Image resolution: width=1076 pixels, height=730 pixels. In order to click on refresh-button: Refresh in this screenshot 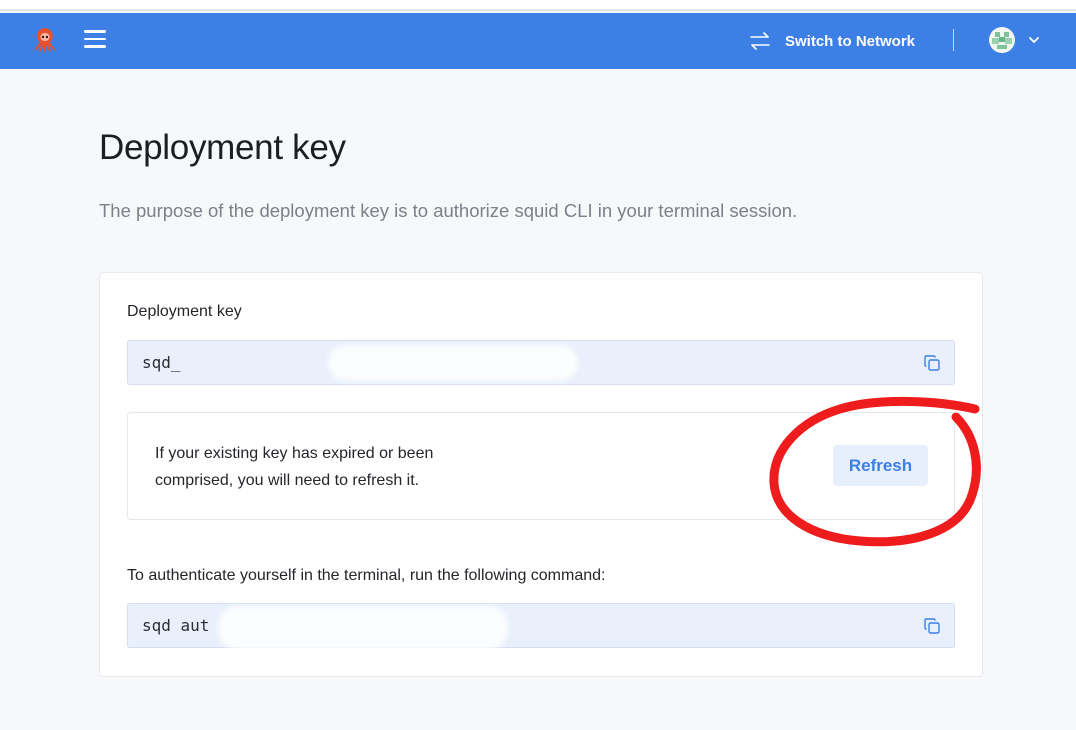, I will do `click(880, 465)`.